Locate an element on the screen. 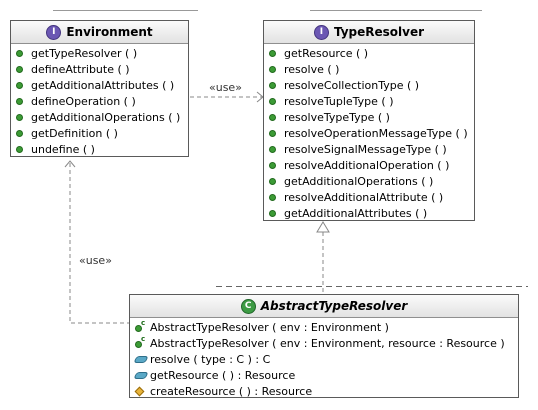  method-row: getDefinition ( ) is located at coordinates (99, 133).